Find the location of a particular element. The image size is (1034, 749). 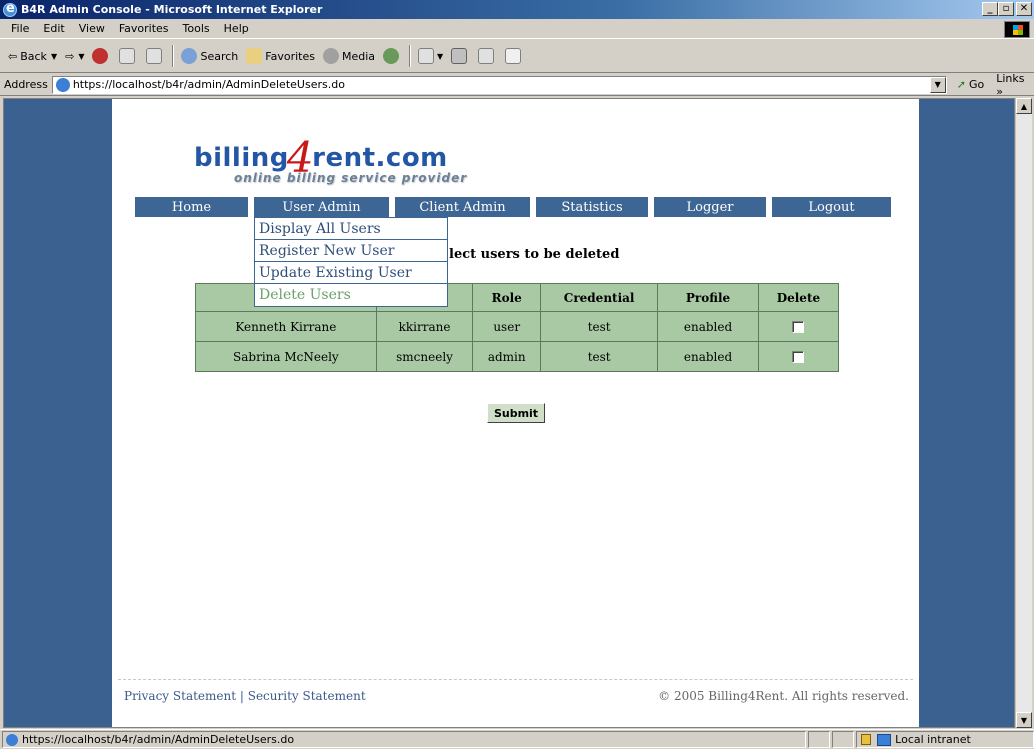

go-button: ➚ Go is located at coordinates (970, 84).